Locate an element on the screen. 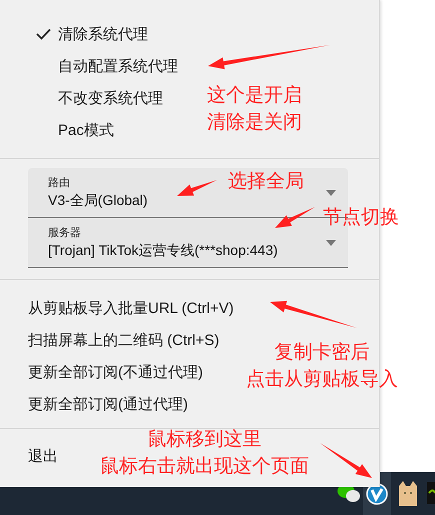 This screenshot has height=515, width=435. menu-item: 清除系统代理 is located at coordinates (88, 34).